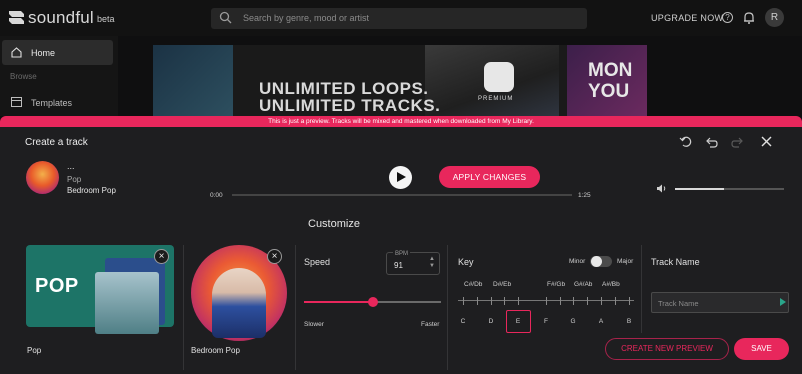  I want to click on banner-side-line-2: YOU, so click(609, 91).